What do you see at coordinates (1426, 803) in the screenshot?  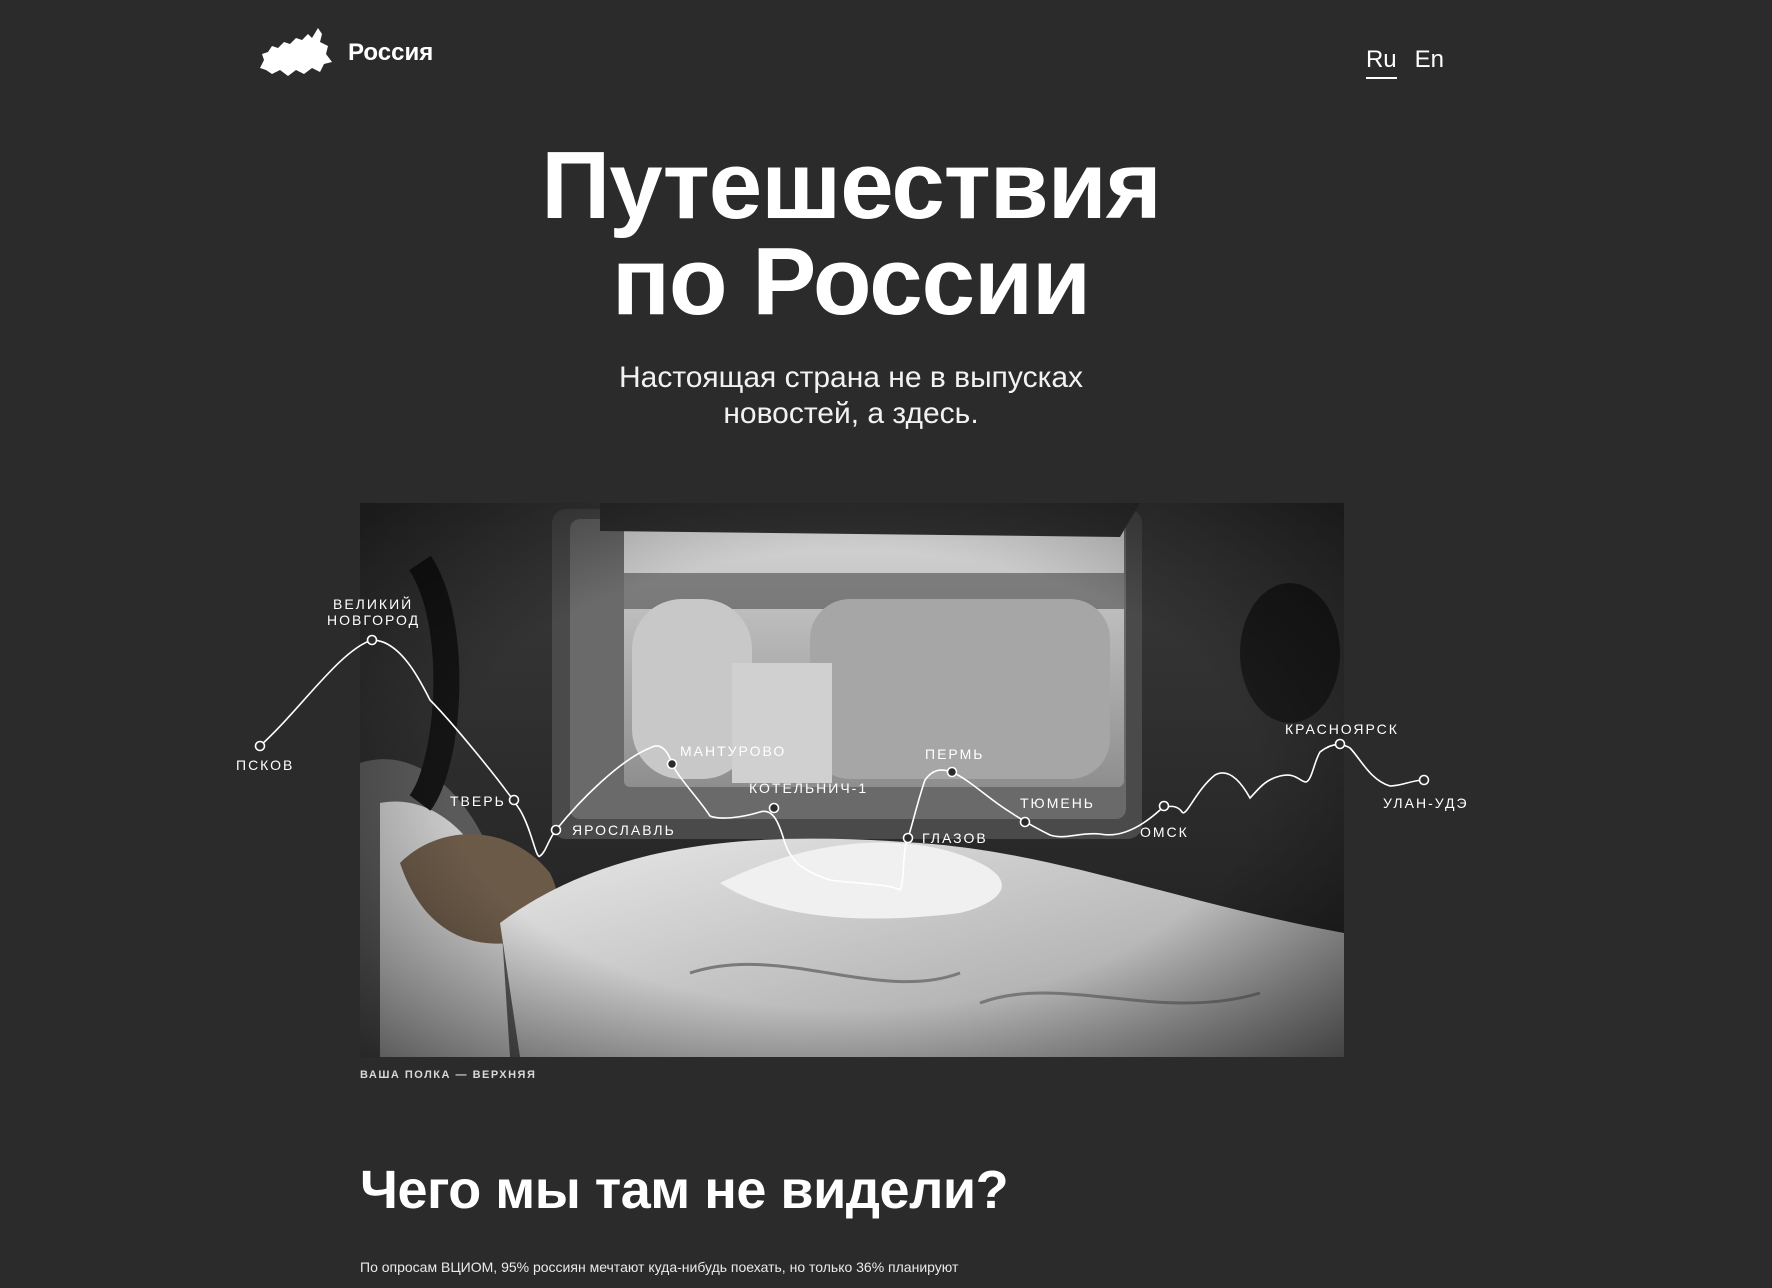 I see `stop-label-ulan-ude: УЛАН-УДЭ` at bounding box center [1426, 803].